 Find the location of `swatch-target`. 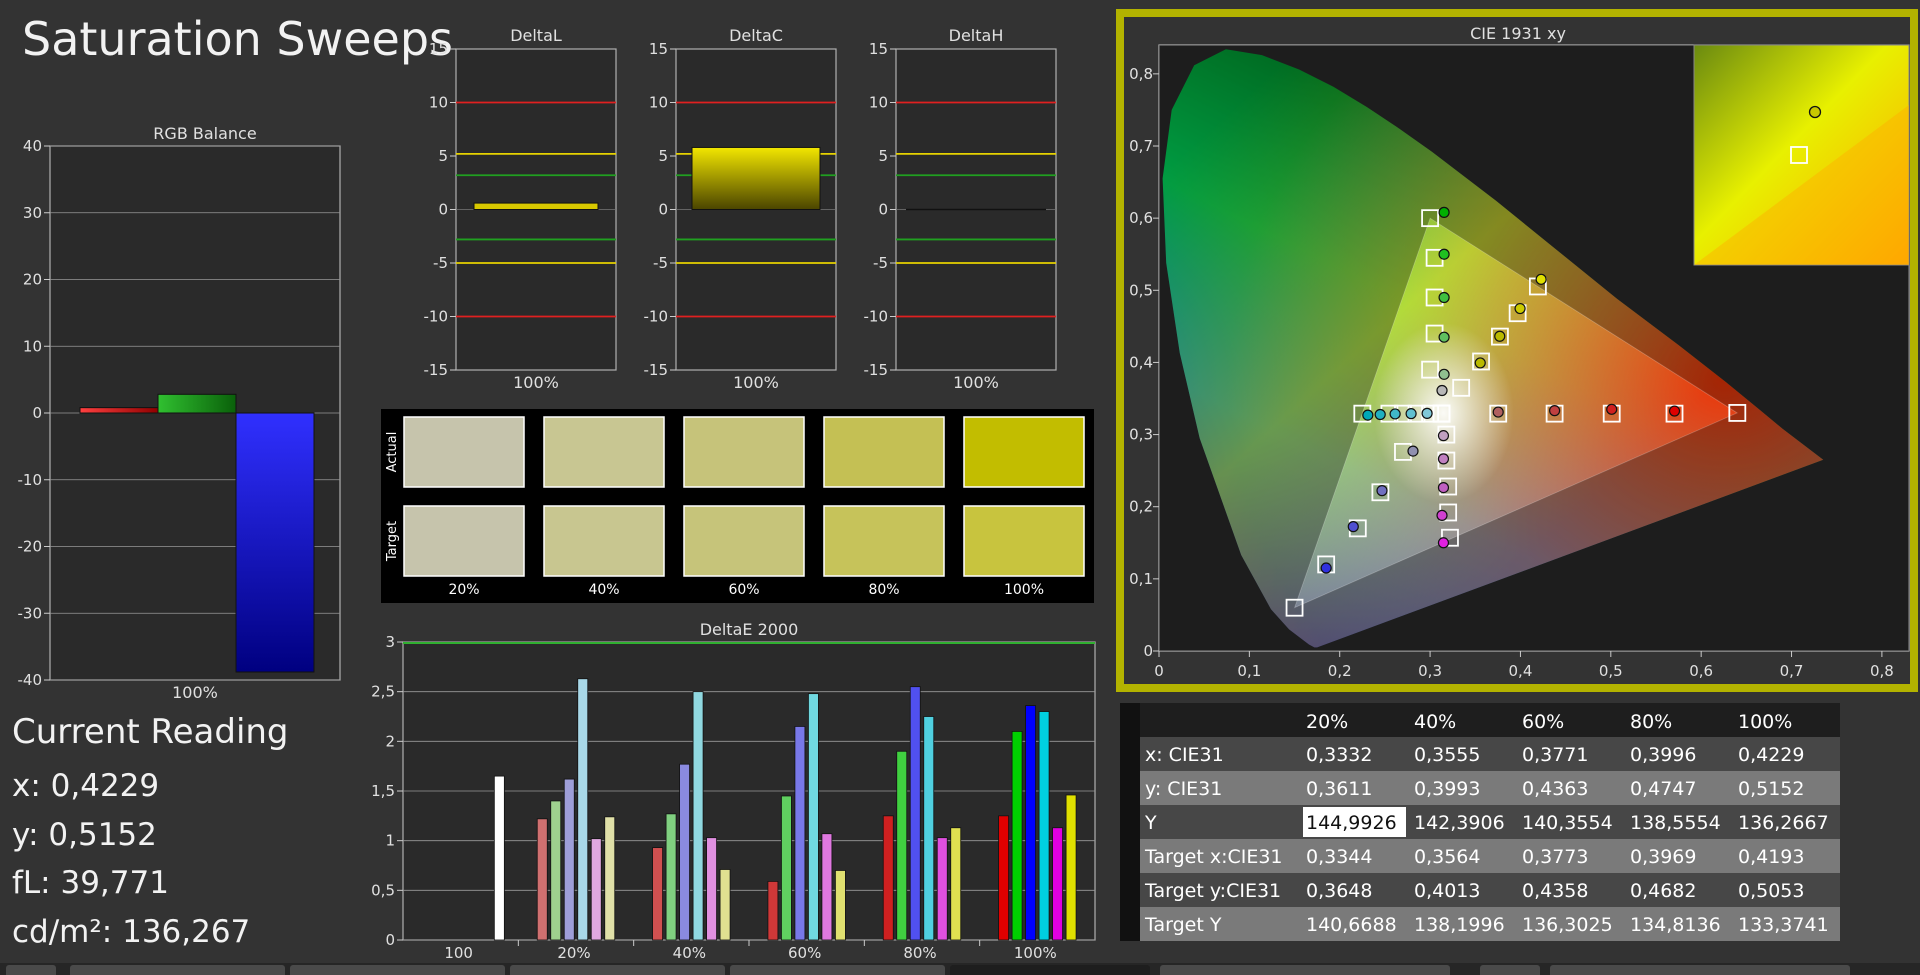

swatch-target is located at coordinates (884, 541).